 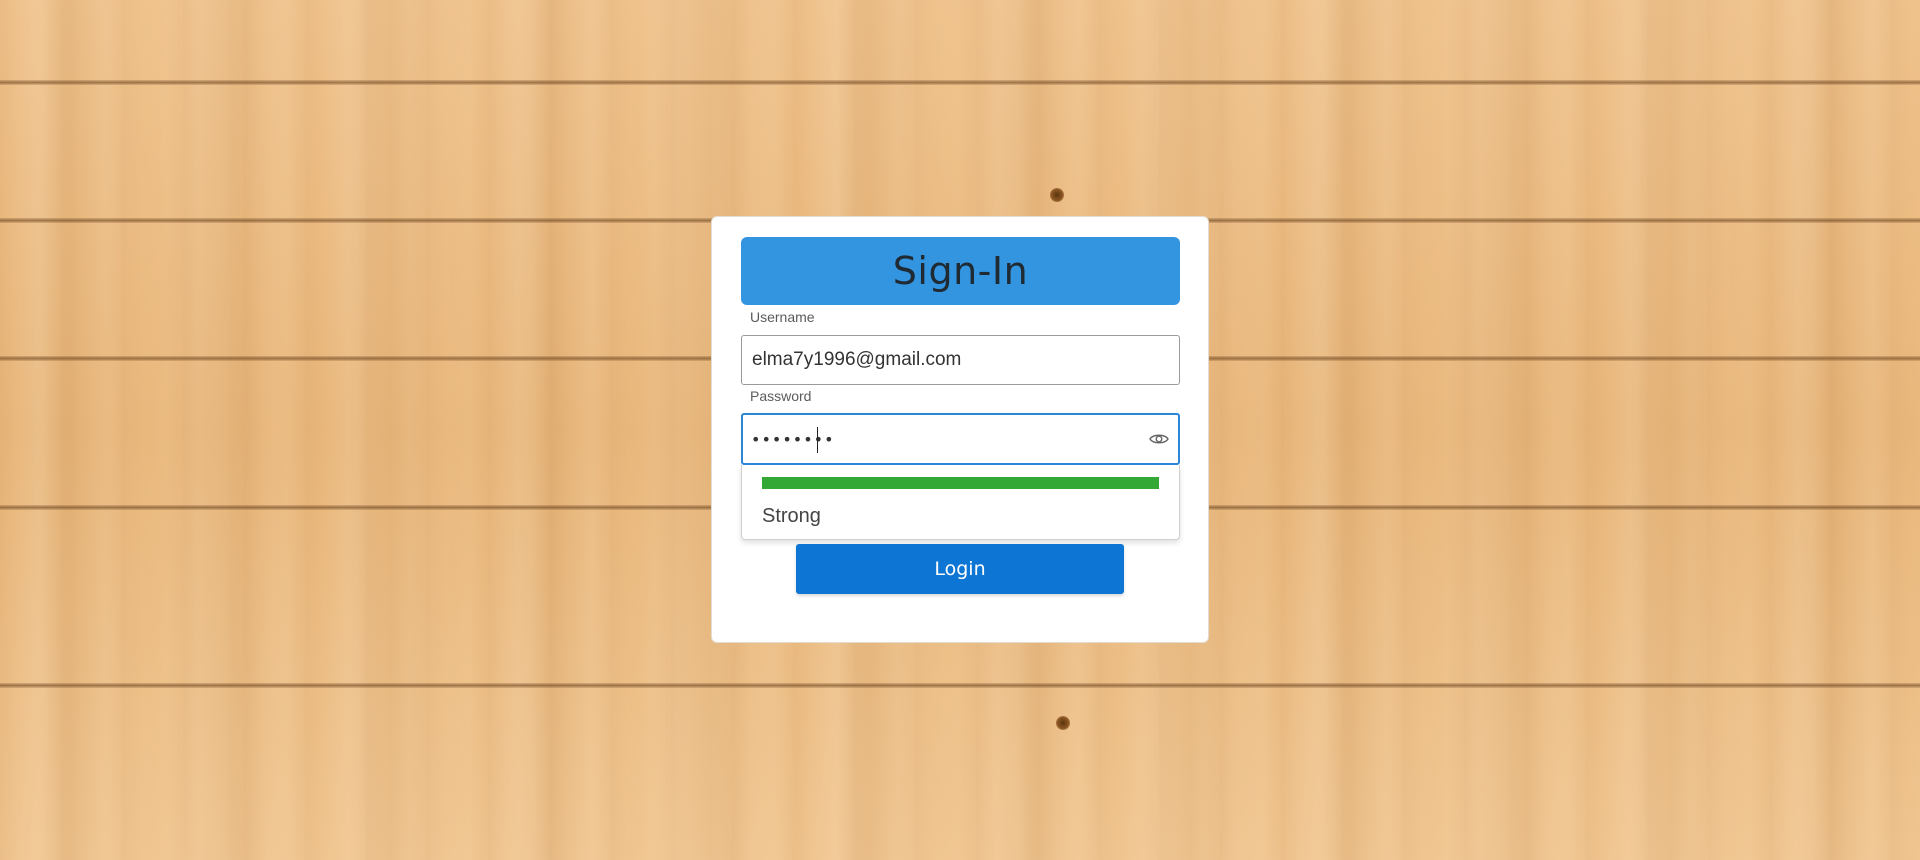 I want to click on password-strength-meter, so click(x=960, y=483).